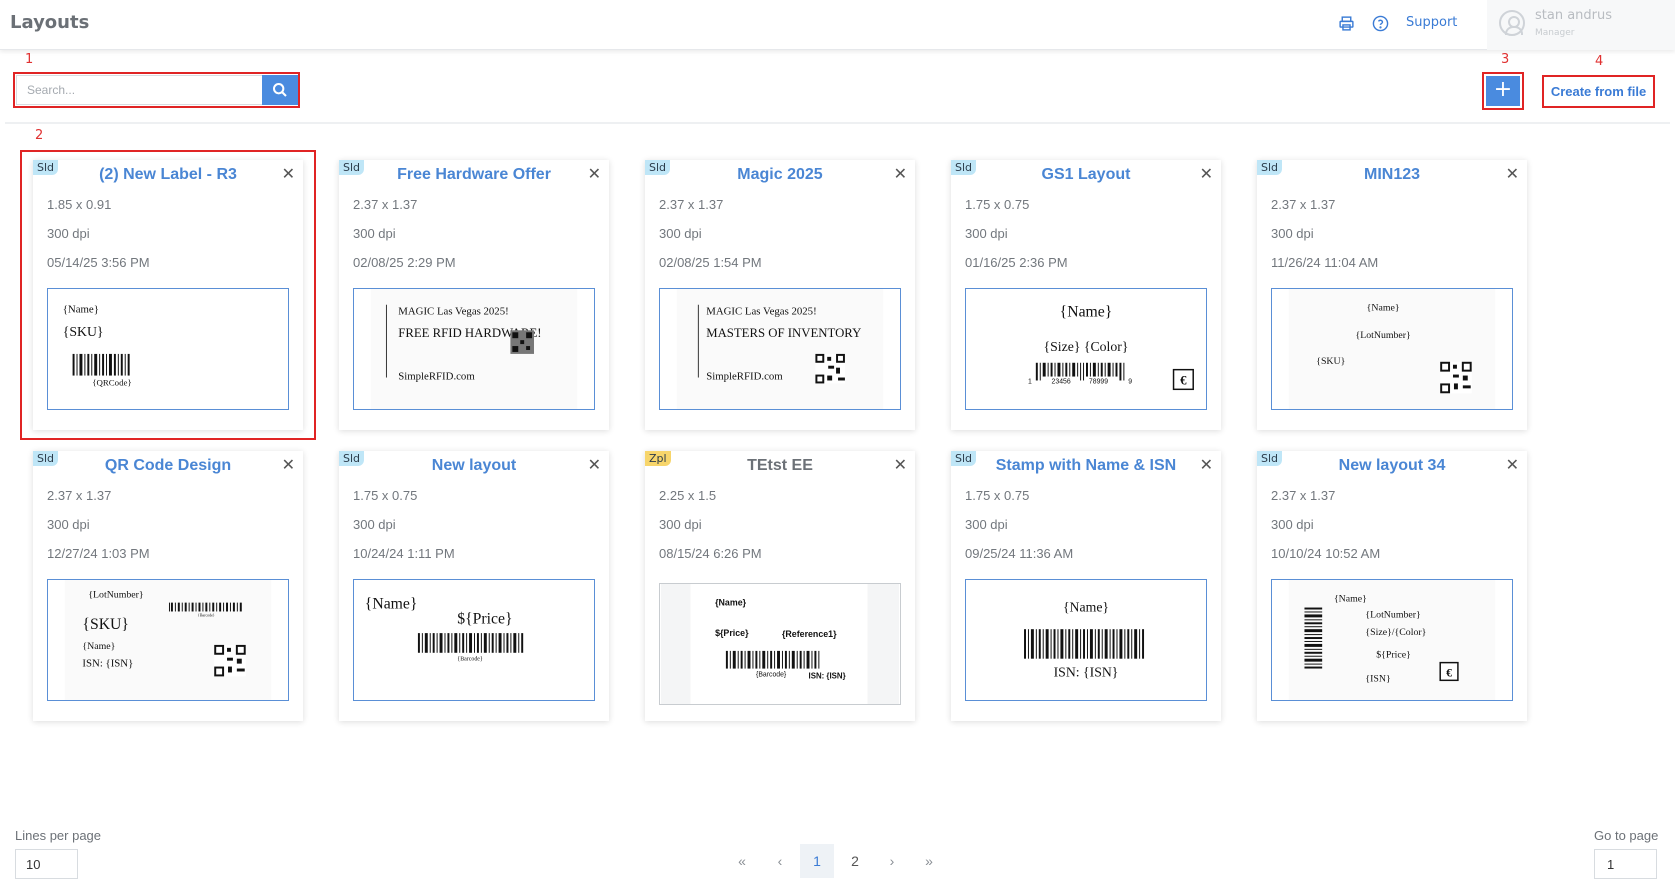 The height and width of the screenshot is (886, 1675). What do you see at coordinates (892, 861) in the screenshot?
I see `next-page-button: ›` at bounding box center [892, 861].